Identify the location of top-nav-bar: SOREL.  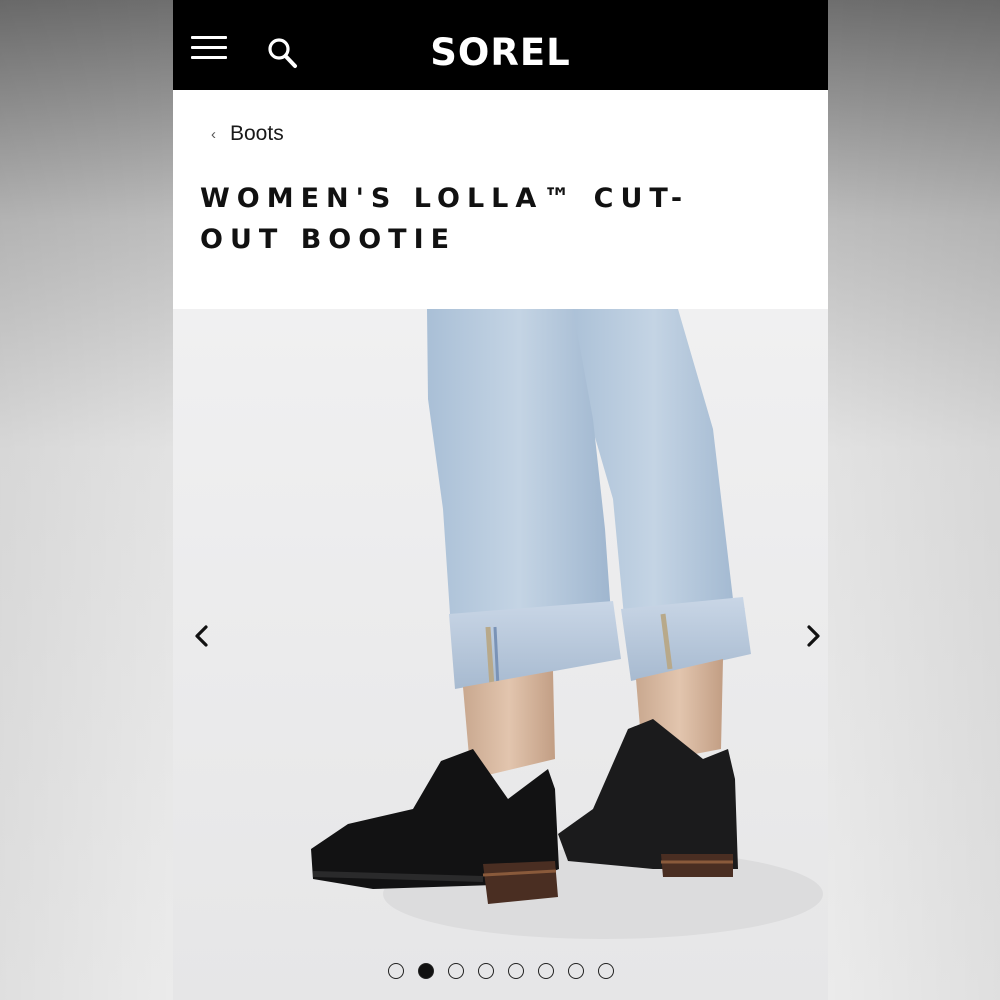
(500, 45).